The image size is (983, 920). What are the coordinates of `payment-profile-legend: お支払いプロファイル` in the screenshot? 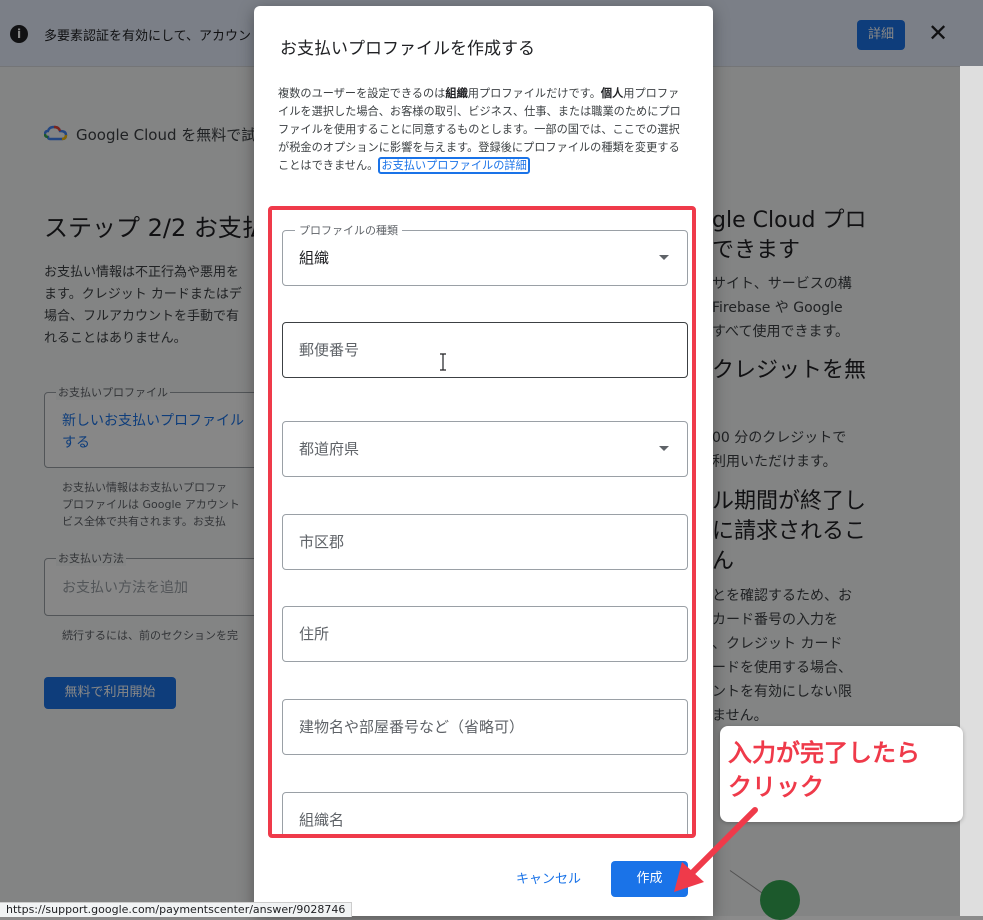 It's located at (113, 392).